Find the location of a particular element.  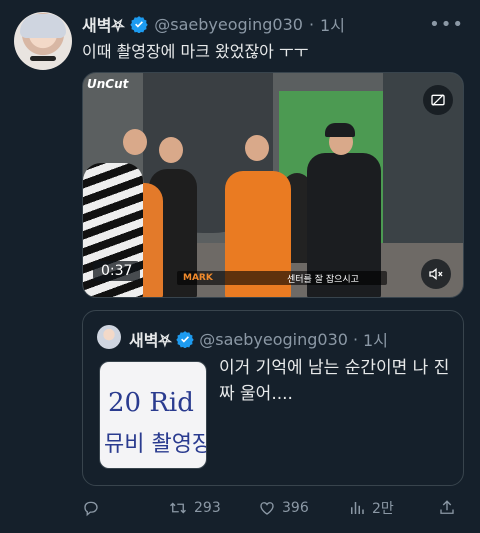

share-icon is located at coordinates (447, 507).